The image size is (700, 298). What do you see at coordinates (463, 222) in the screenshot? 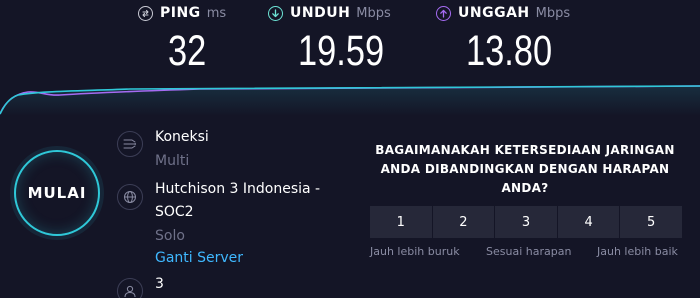
I see `rating-option-2: 2` at bounding box center [463, 222].